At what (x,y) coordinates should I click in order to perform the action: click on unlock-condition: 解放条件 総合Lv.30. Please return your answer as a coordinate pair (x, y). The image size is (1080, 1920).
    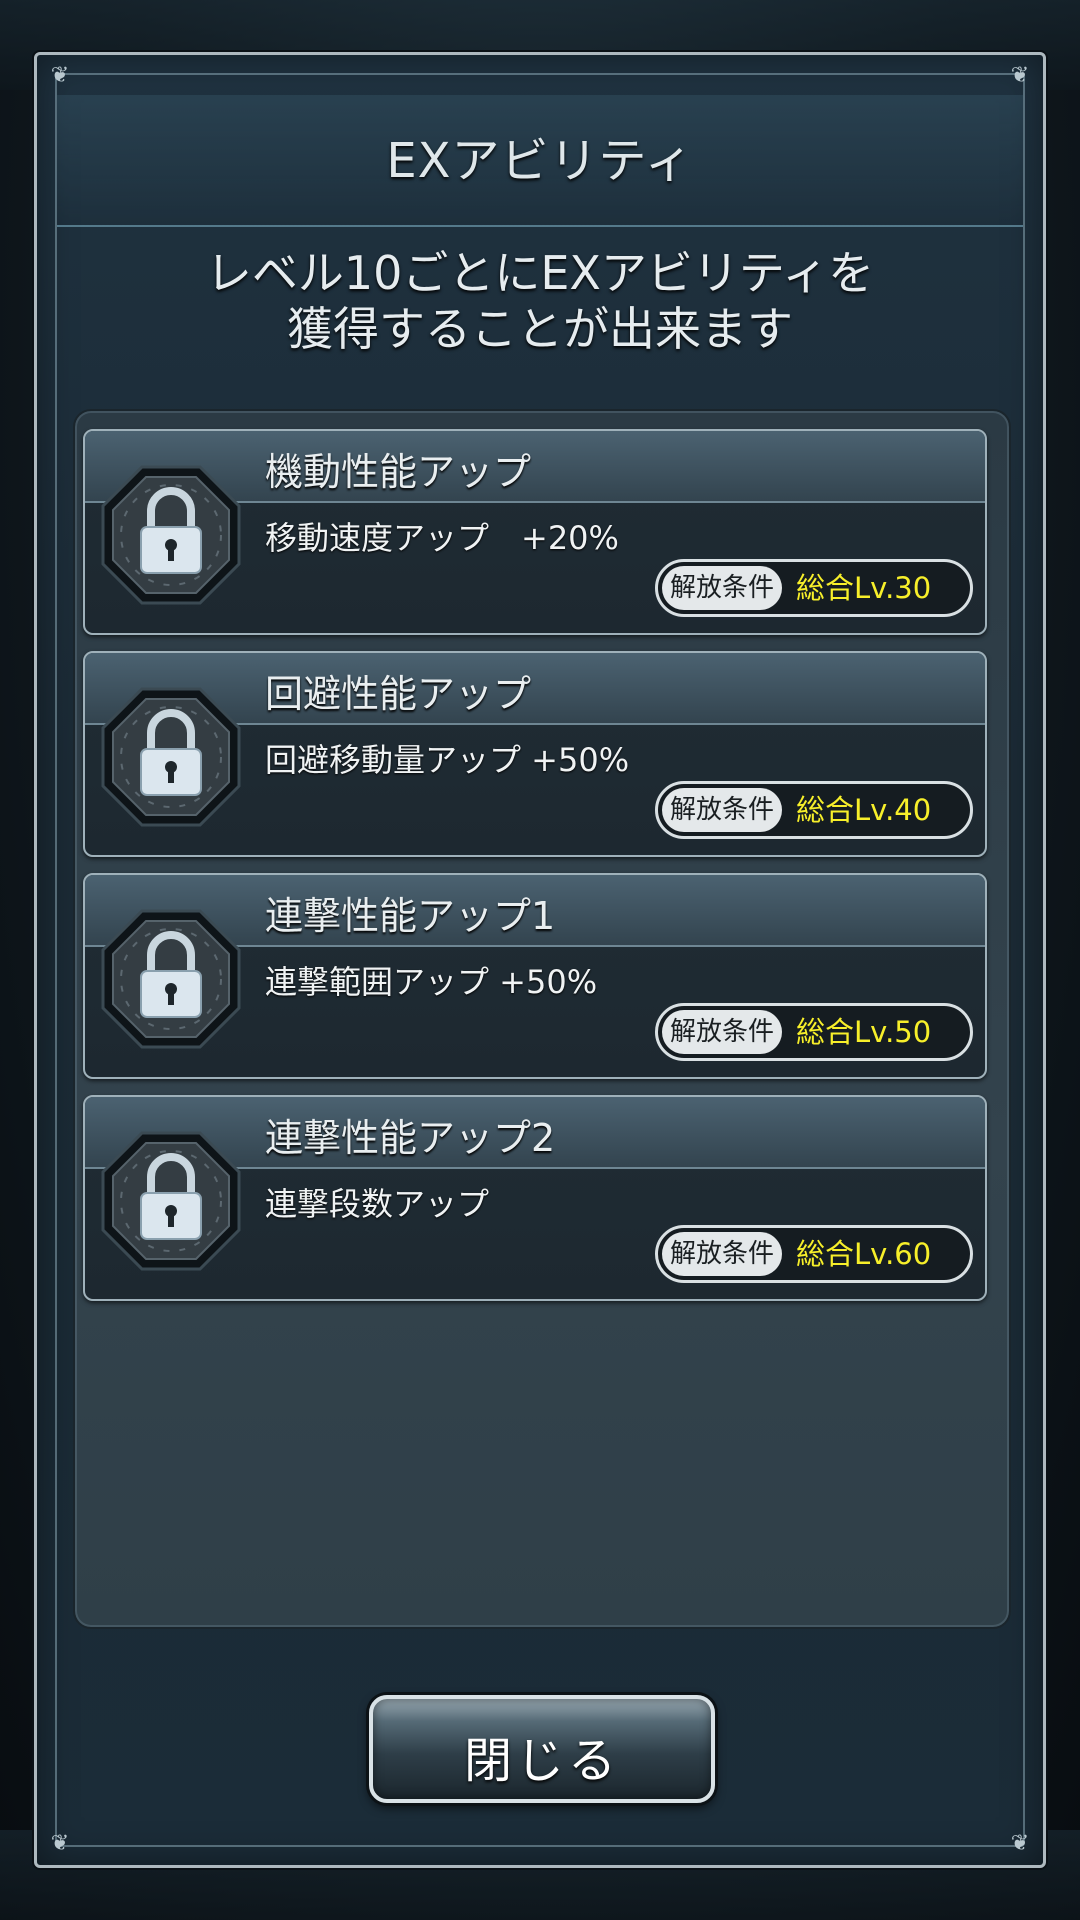
    Looking at the image, I should click on (814, 588).